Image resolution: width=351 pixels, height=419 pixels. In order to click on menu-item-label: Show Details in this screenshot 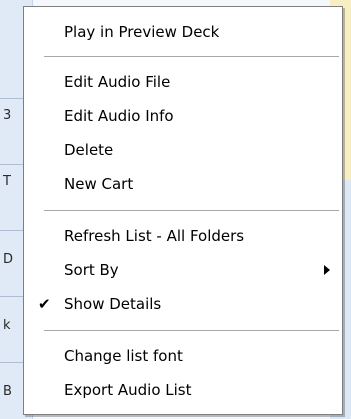, I will do `click(113, 304)`.